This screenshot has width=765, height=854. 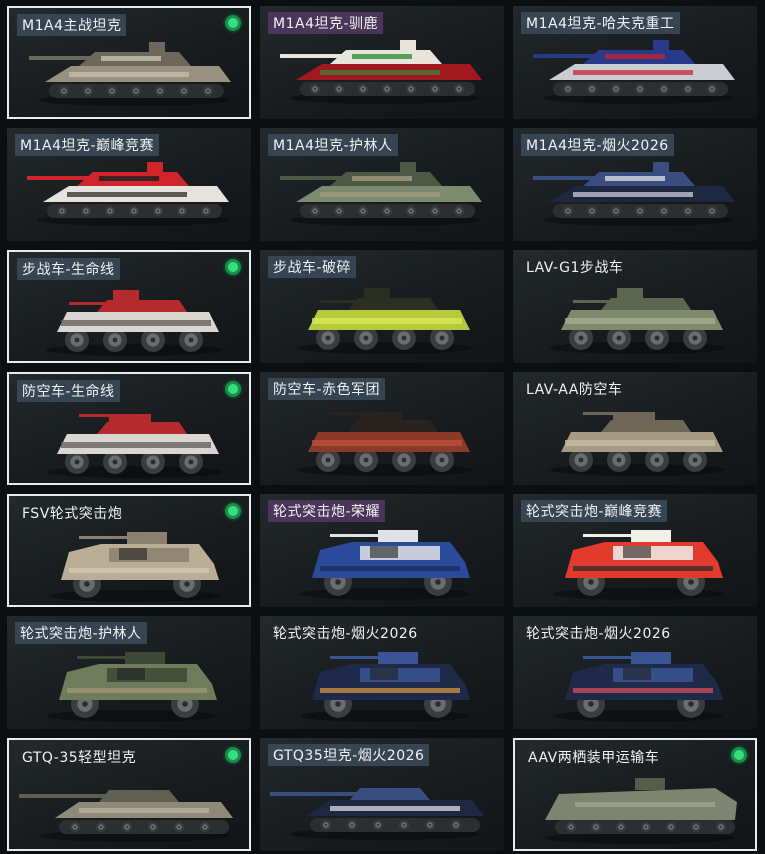 I want to click on vehicle-skin-card: M1A4坦克-烟火2026, so click(x=635, y=184).